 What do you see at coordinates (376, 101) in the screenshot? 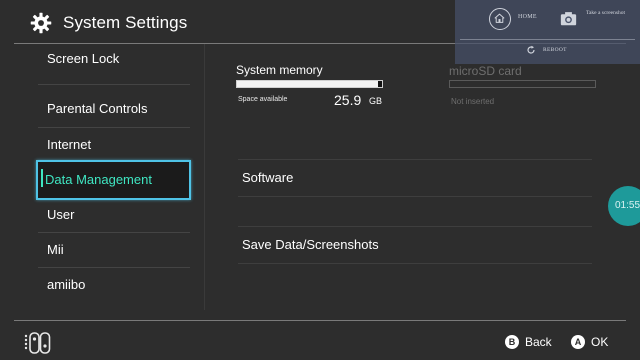
I see `space-available-unit: GB` at bounding box center [376, 101].